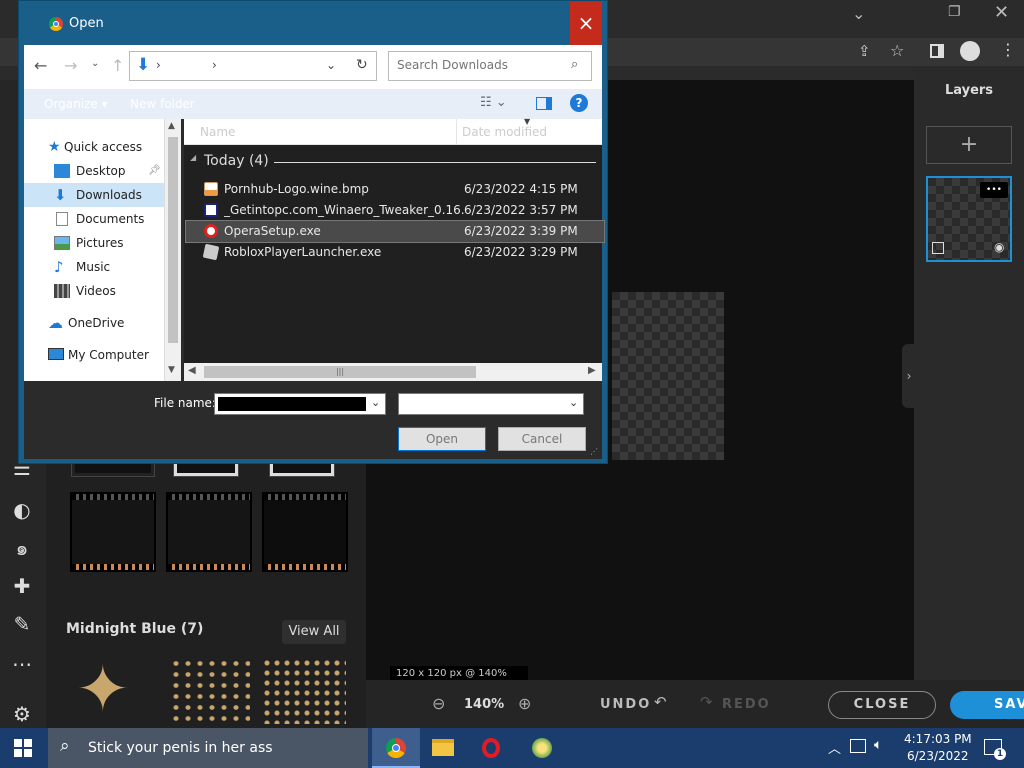  Describe the element at coordinates (592, 370) in the screenshot. I see `scroll-right-icon: ▶` at that location.